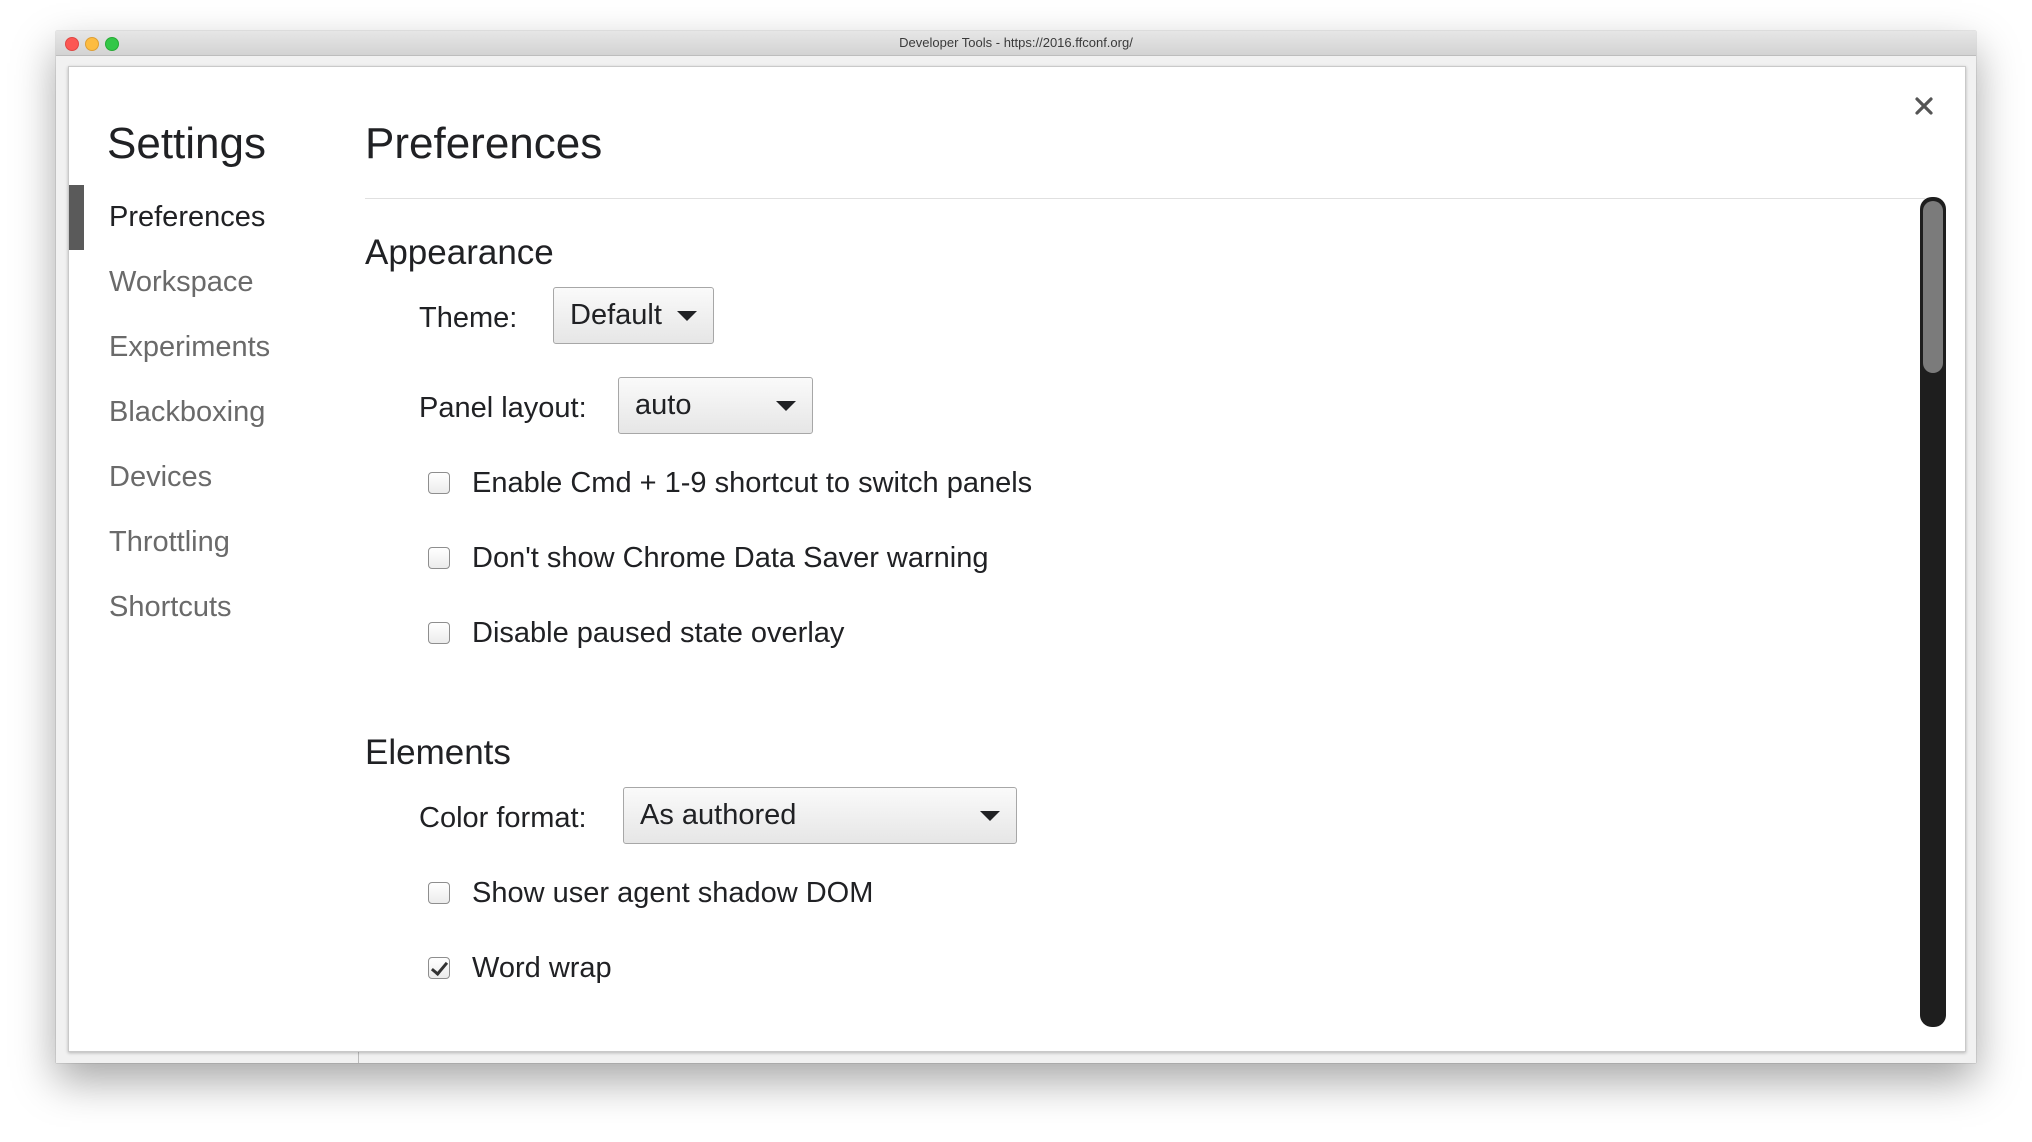 This screenshot has height=1142, width=2032. I want to click on theme-select: Default, so click(633, 315).